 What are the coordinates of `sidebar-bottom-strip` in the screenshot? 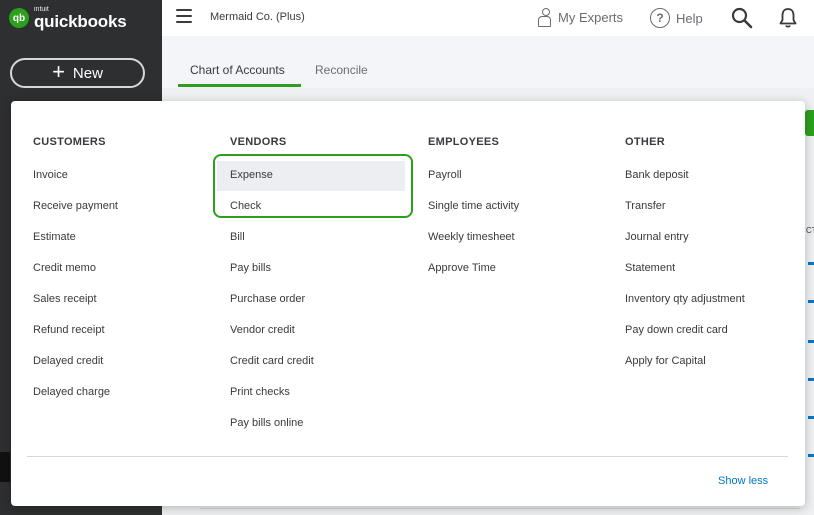 It's located at (5, 467).